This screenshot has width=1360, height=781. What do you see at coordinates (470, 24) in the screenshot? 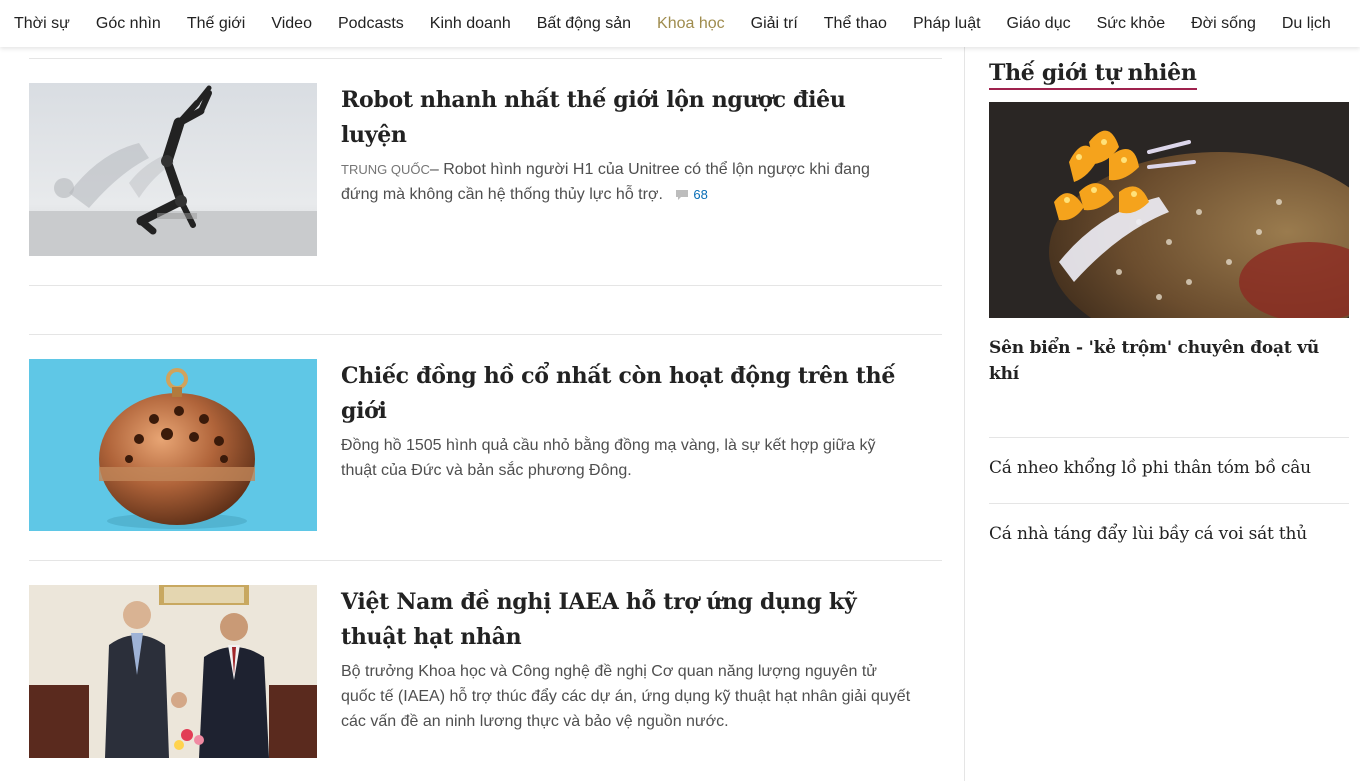
I see `nav-item-kinh-doanh: Kinh doanh` at bounding box center [470, 24].